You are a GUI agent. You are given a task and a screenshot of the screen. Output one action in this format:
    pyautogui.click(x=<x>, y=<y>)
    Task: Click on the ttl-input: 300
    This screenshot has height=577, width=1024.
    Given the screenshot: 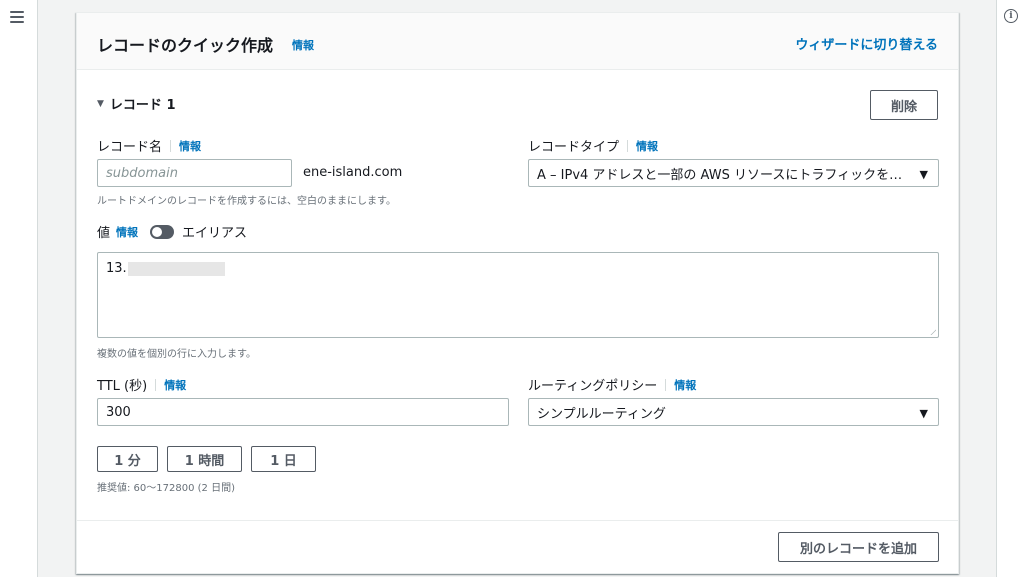 What is the action you would take?
    pyautogui.click(x=303, y=412)
    